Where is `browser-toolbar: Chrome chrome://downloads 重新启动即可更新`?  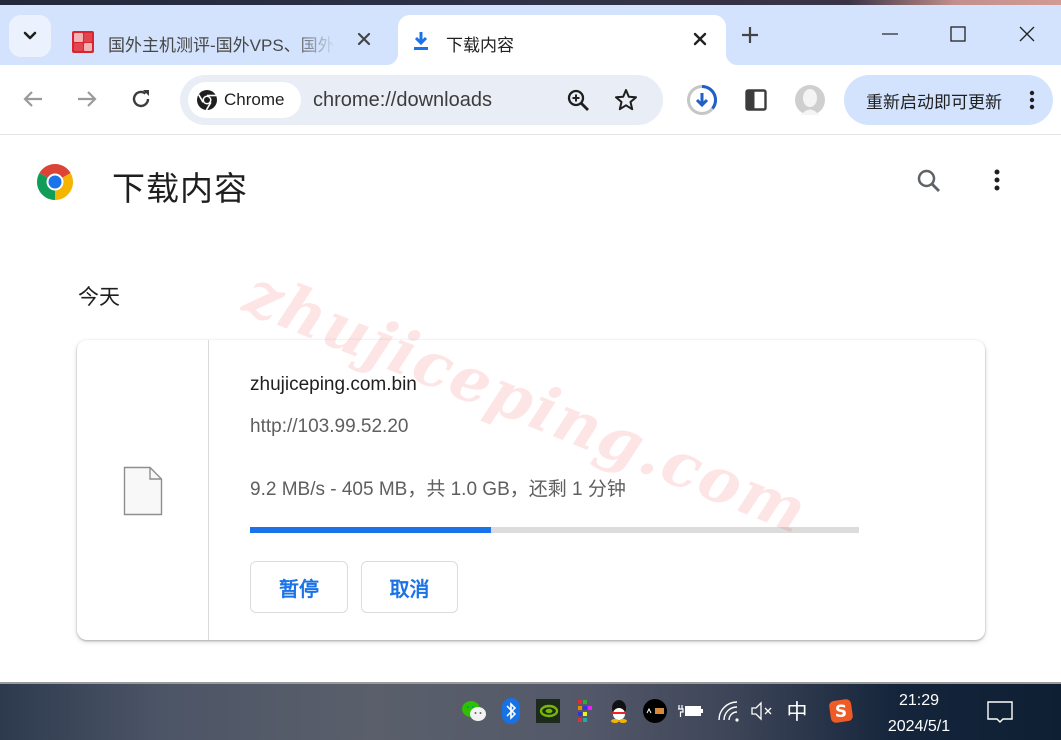
browser-toolbar: Chrome chrome://downloads 重新启动即可更新 is located at coordinates (530, 100).